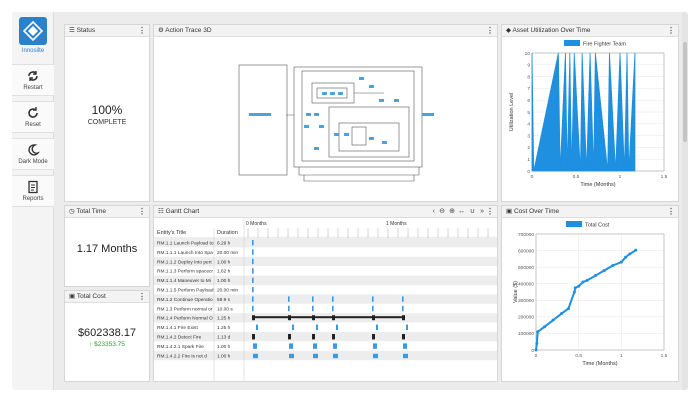  I want to click on legend-label: Total Cost, so click(597, 226).